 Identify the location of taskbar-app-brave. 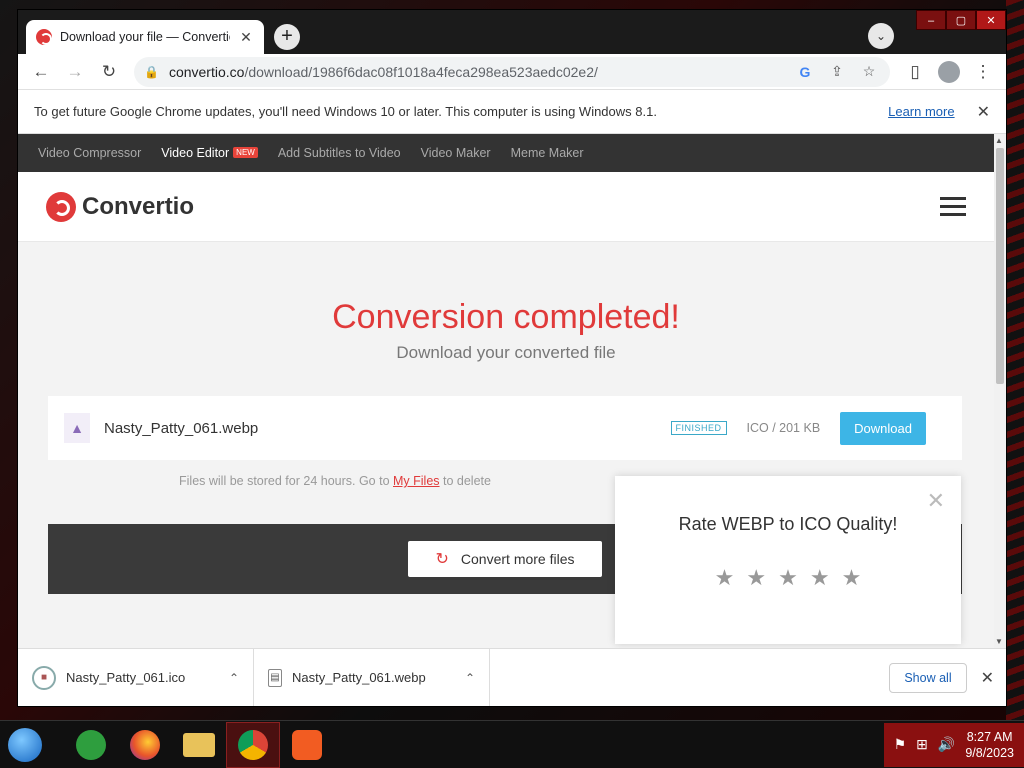
(307, 745).